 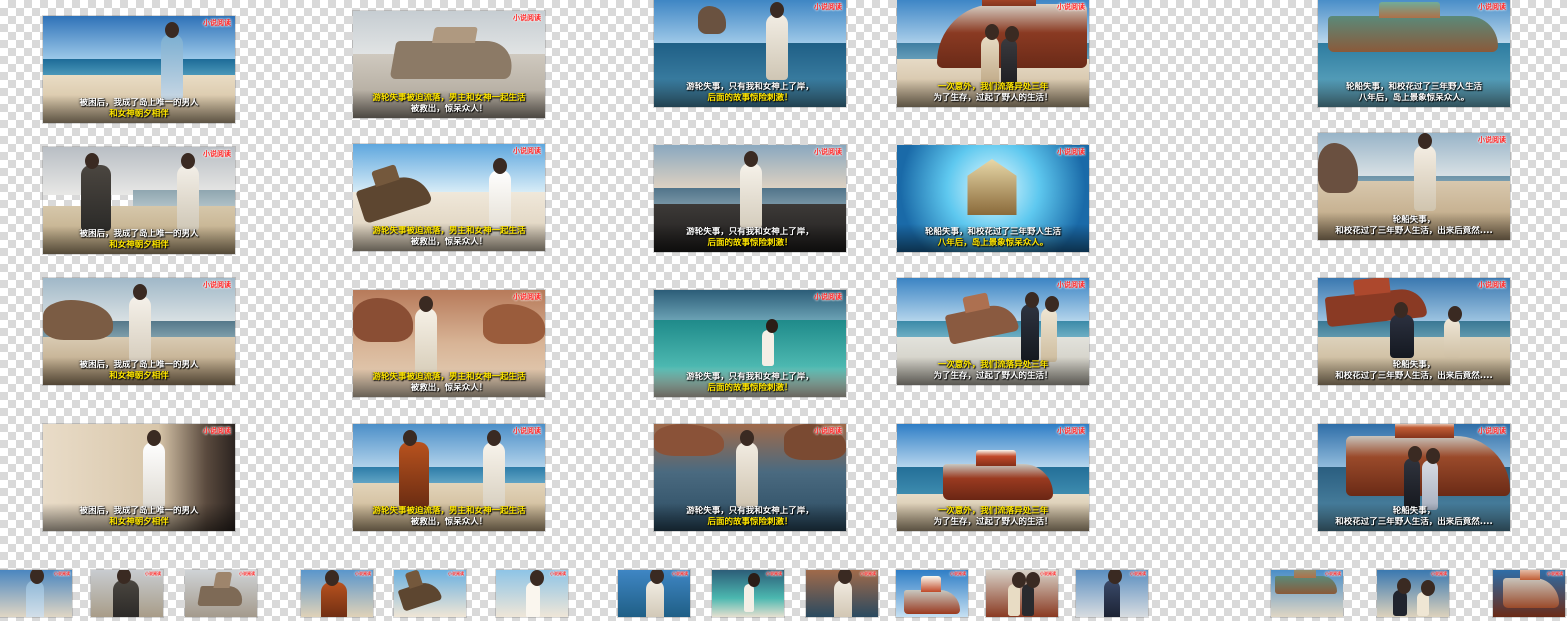 I want to click on strip-sea-portrait-image, so click(x=654, y=593).